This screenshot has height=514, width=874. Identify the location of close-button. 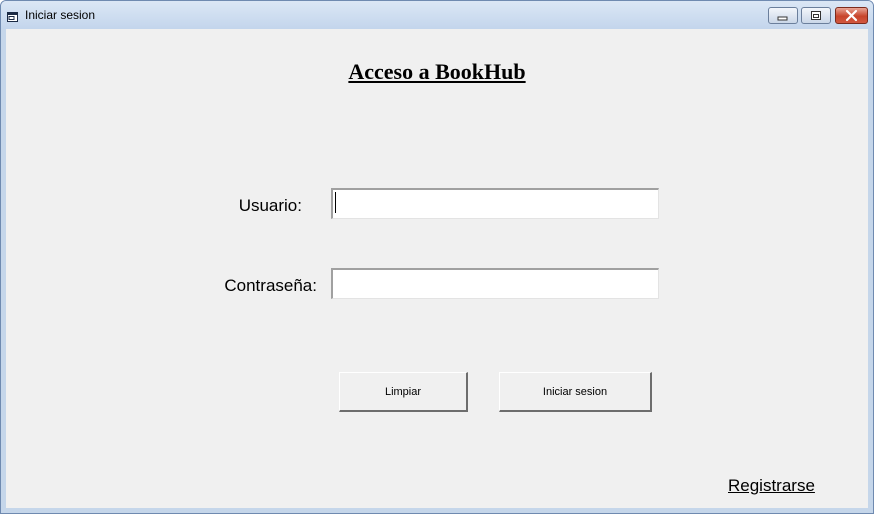
(851, 15).